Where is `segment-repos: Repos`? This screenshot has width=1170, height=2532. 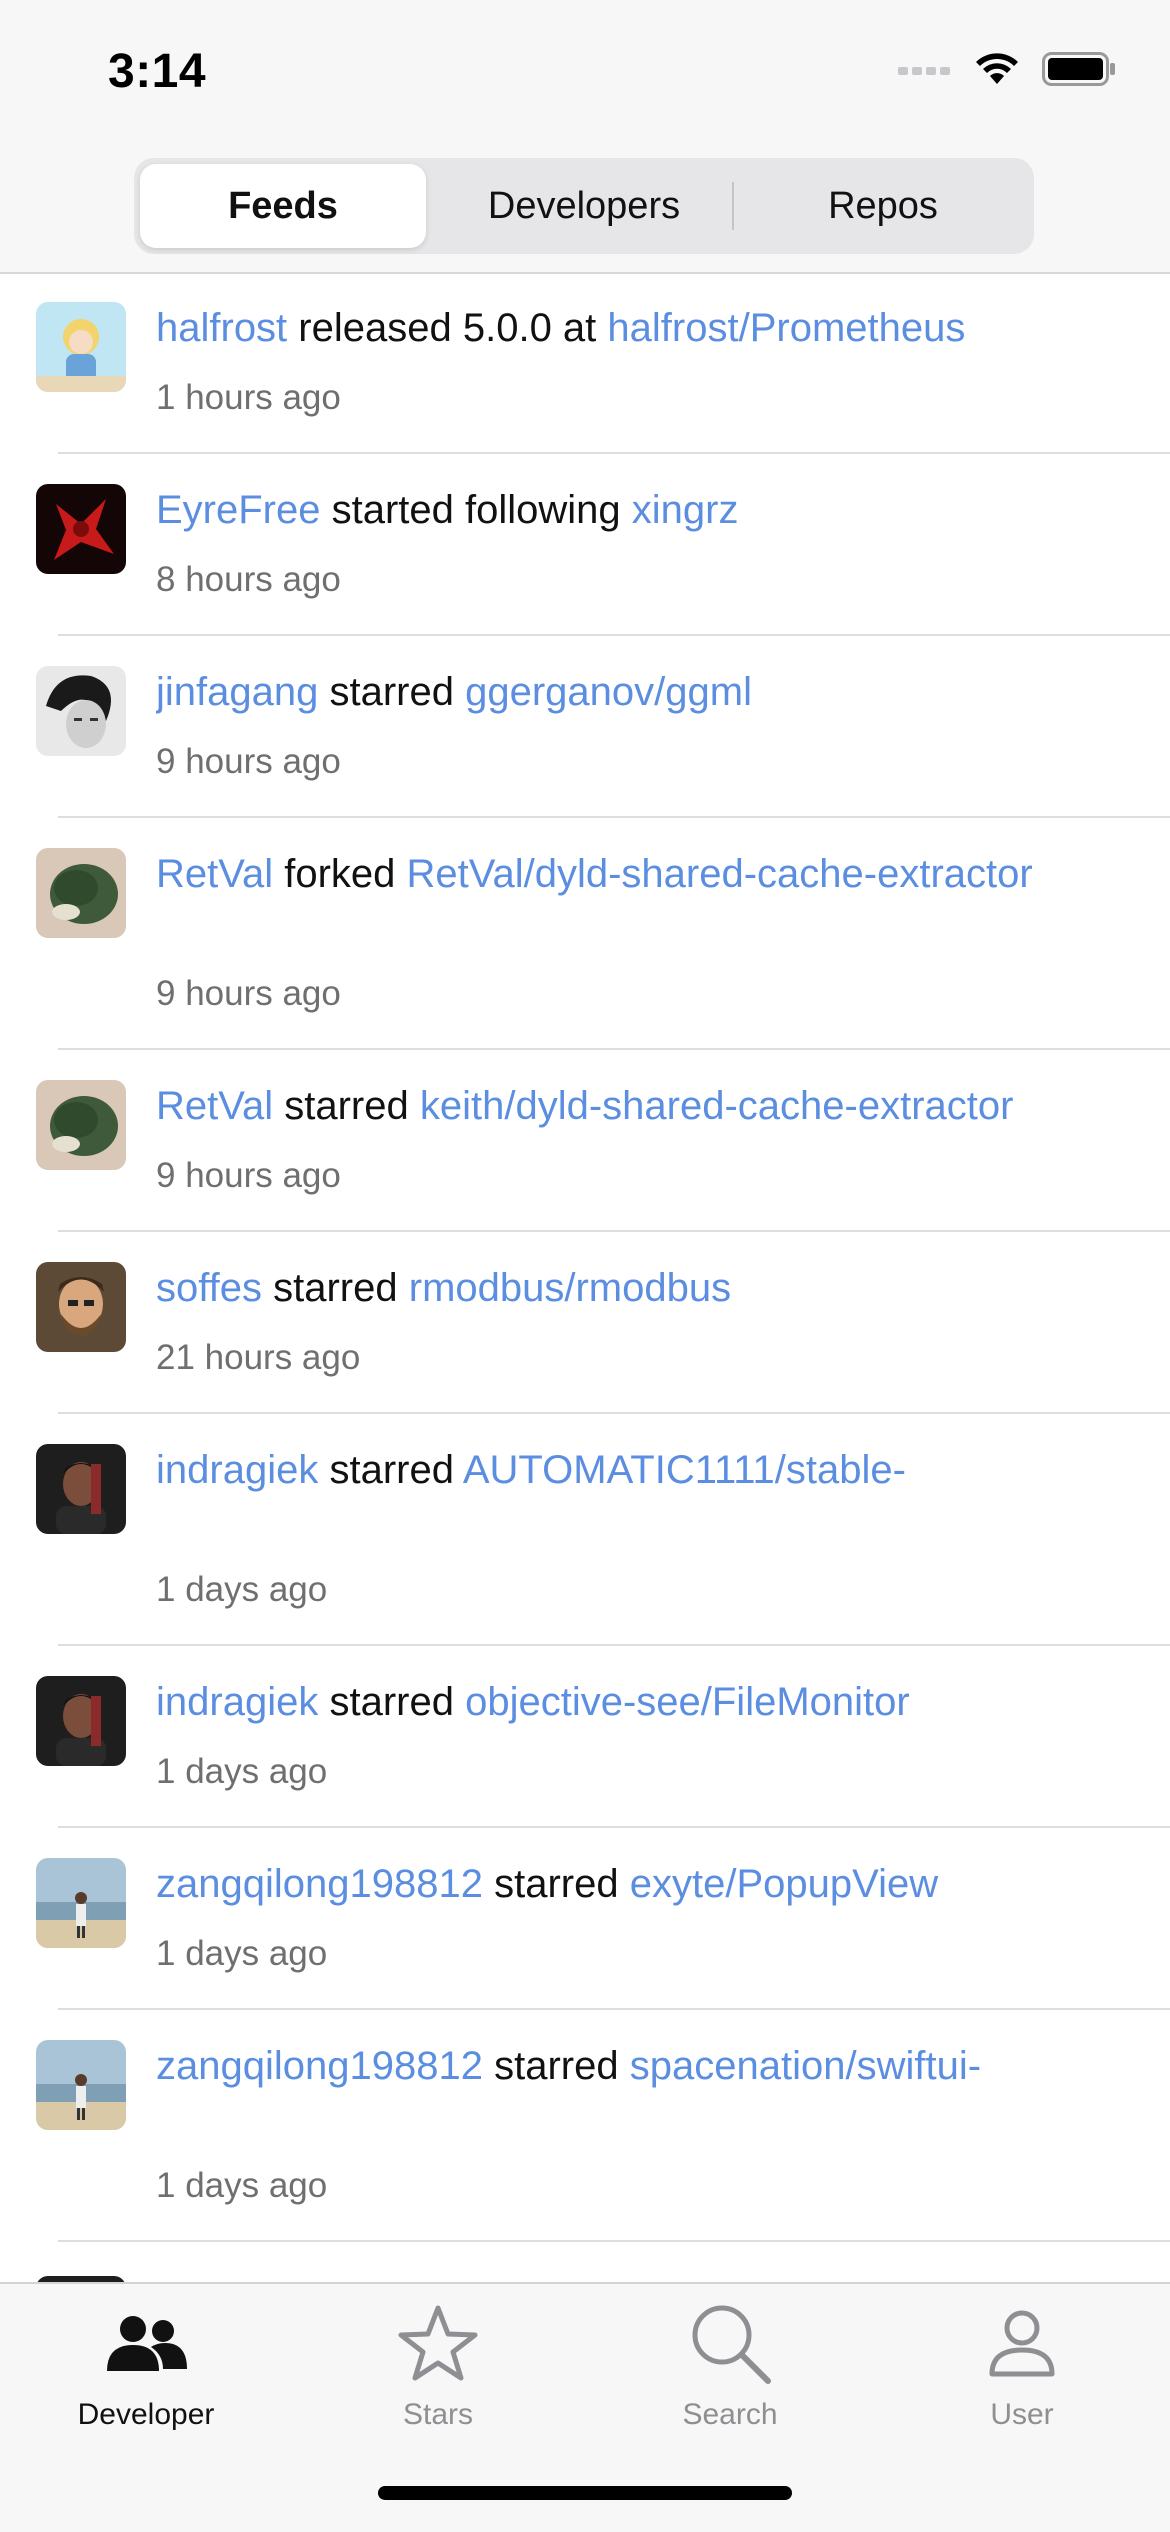
segment-repos: Repos is located at coordinates (883, 206).